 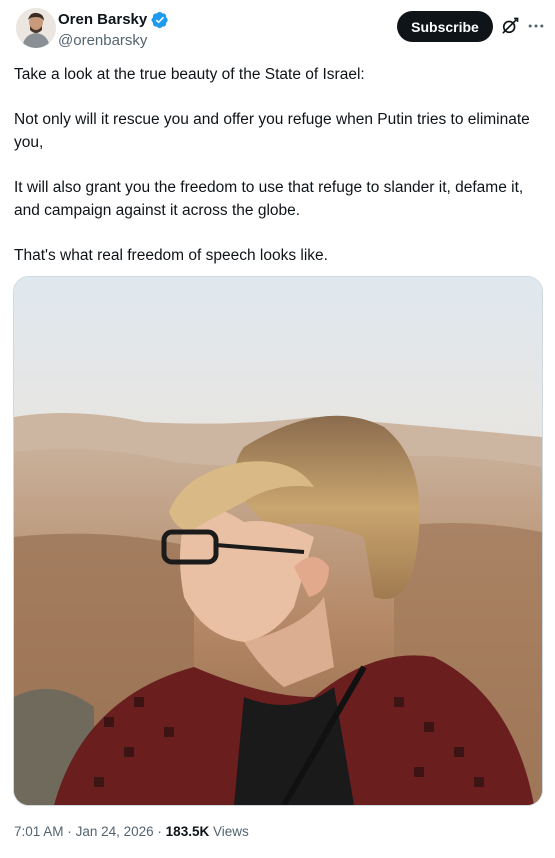 I want to click on tweet-header: Oren Barsky @orenbarsky Subscribe, so click(x=277, y=29).